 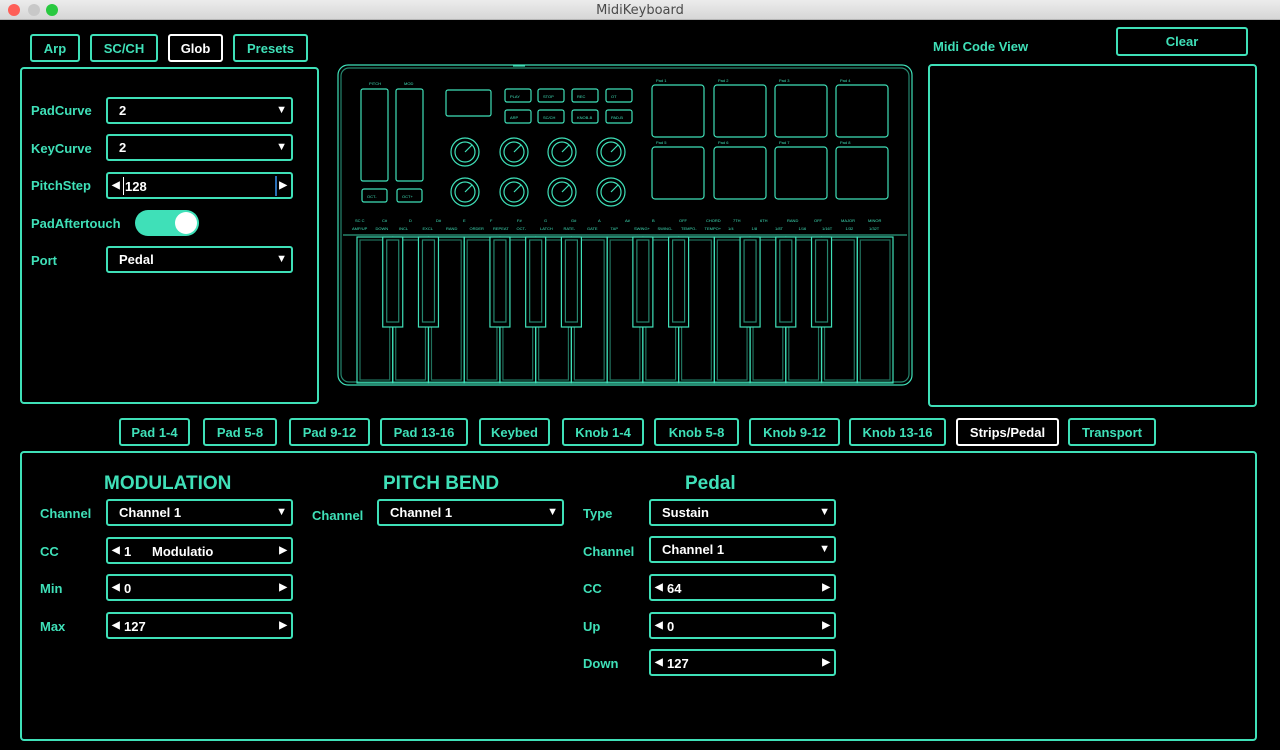 What do you see at coordinates (281, 110) in the screenshot?
I see `chevron-down-icon: ▼` at bounding box center [281, 110].